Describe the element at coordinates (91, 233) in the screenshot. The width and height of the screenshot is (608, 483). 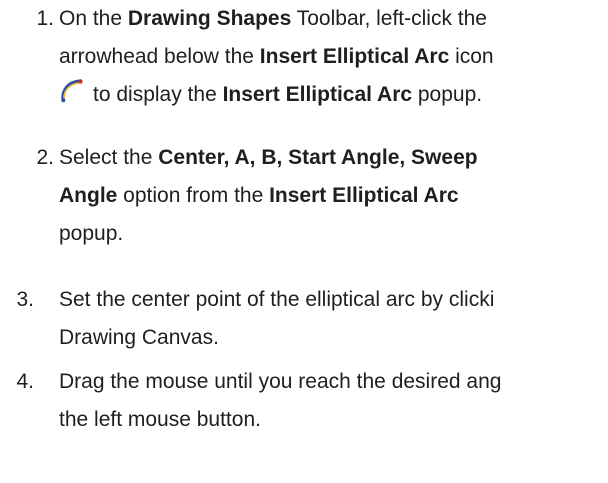
I see `step-line: popup.` at that location.